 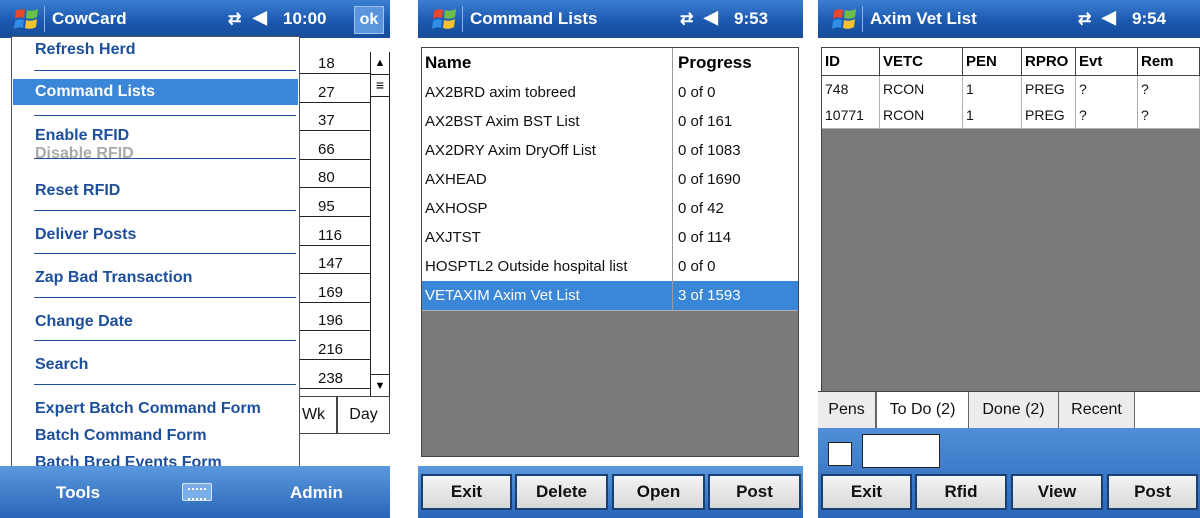 What do you see at coordinates (334, 349) in the screenshot?
I see `list-item: 216` at bounding box center [334, 349].